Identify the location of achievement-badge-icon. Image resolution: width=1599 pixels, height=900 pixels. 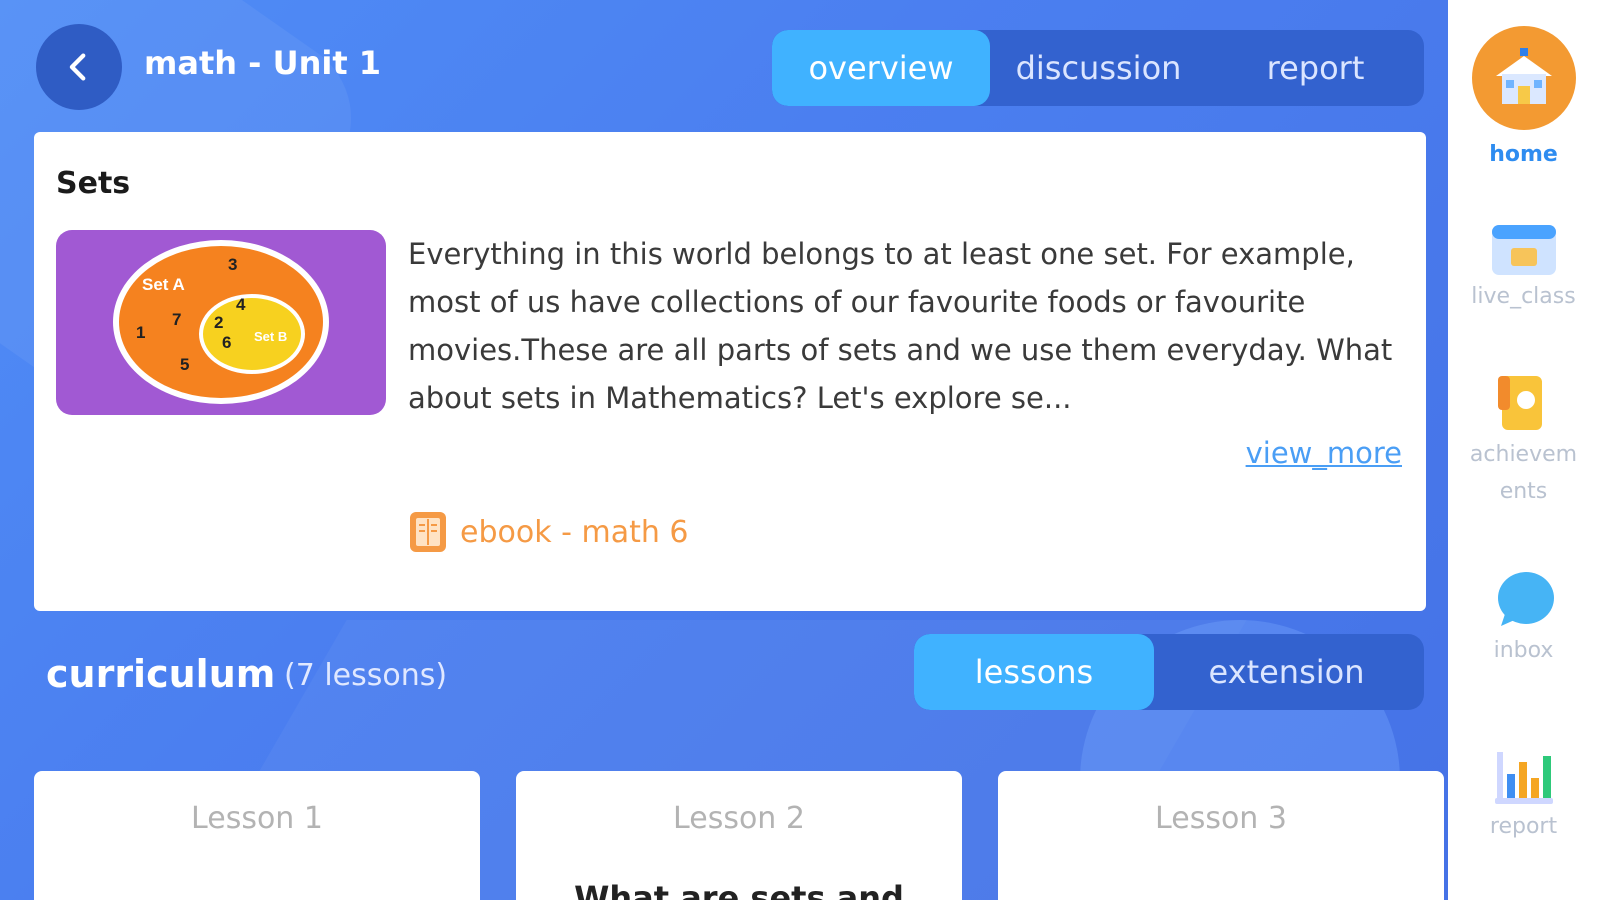
(1519, 403).